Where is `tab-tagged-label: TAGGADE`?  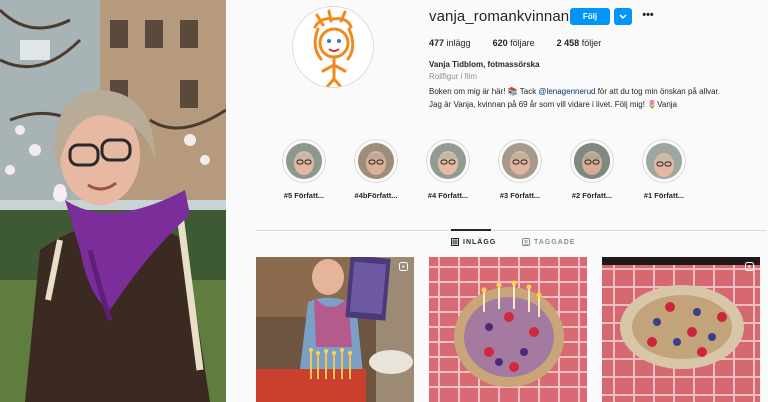 tab-tagged-label: TAGGADE is located at coordinates (555, 242).